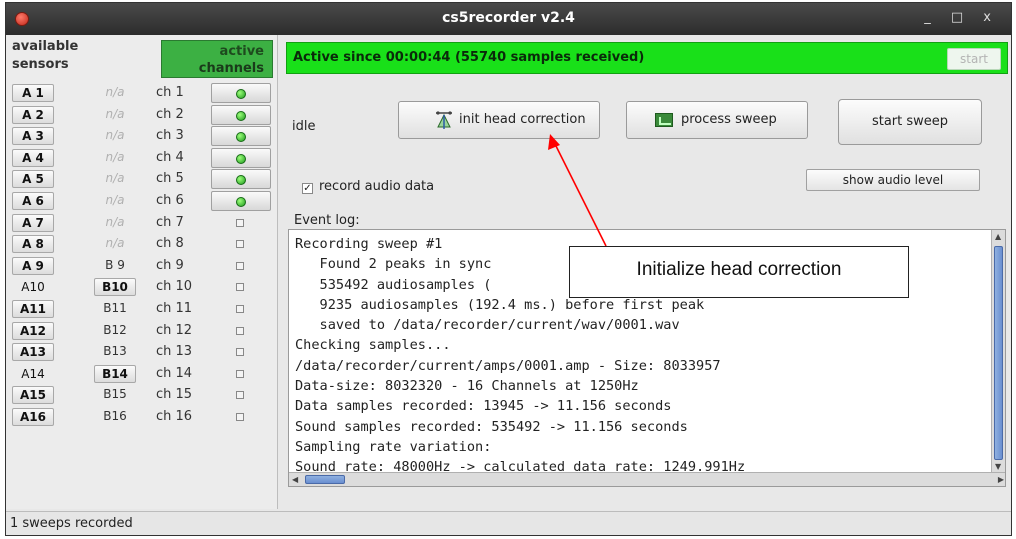 This screenshot has height=539, width=1016. I want to click on vertical-scroll-thumb, so click(998, 353).